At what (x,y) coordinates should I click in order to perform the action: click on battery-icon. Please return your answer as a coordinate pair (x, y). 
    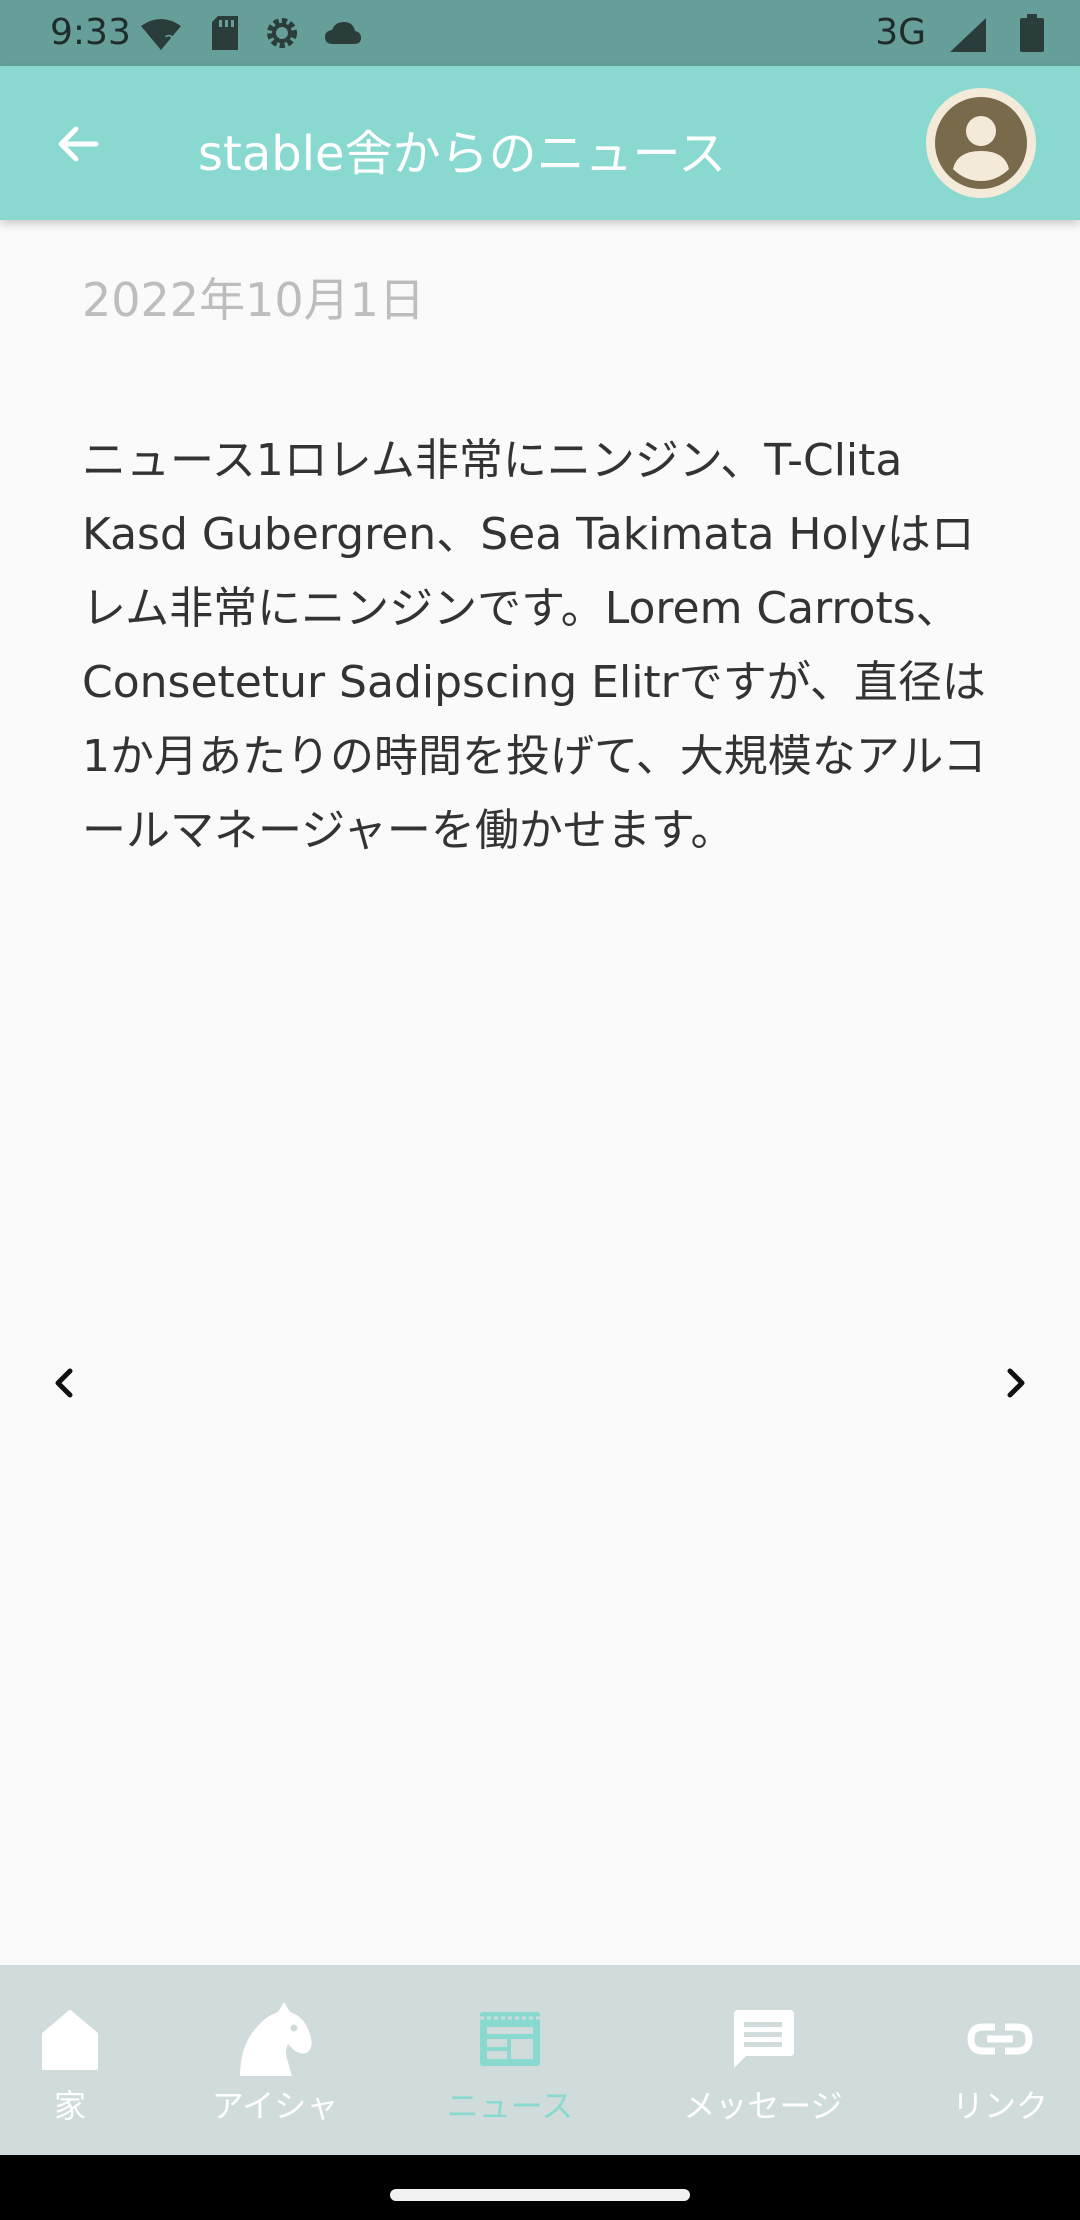
    Looking at the image, I should click on (1032, 33).